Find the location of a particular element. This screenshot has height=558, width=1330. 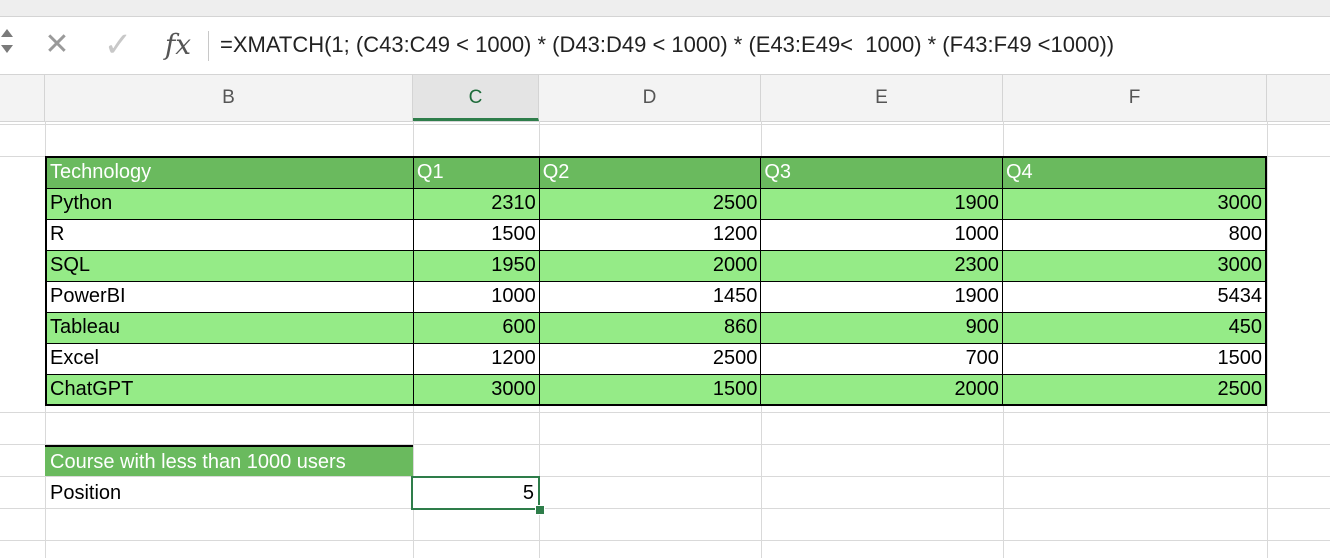

cell-q2: 2000 is located at coordinates (650, 265).